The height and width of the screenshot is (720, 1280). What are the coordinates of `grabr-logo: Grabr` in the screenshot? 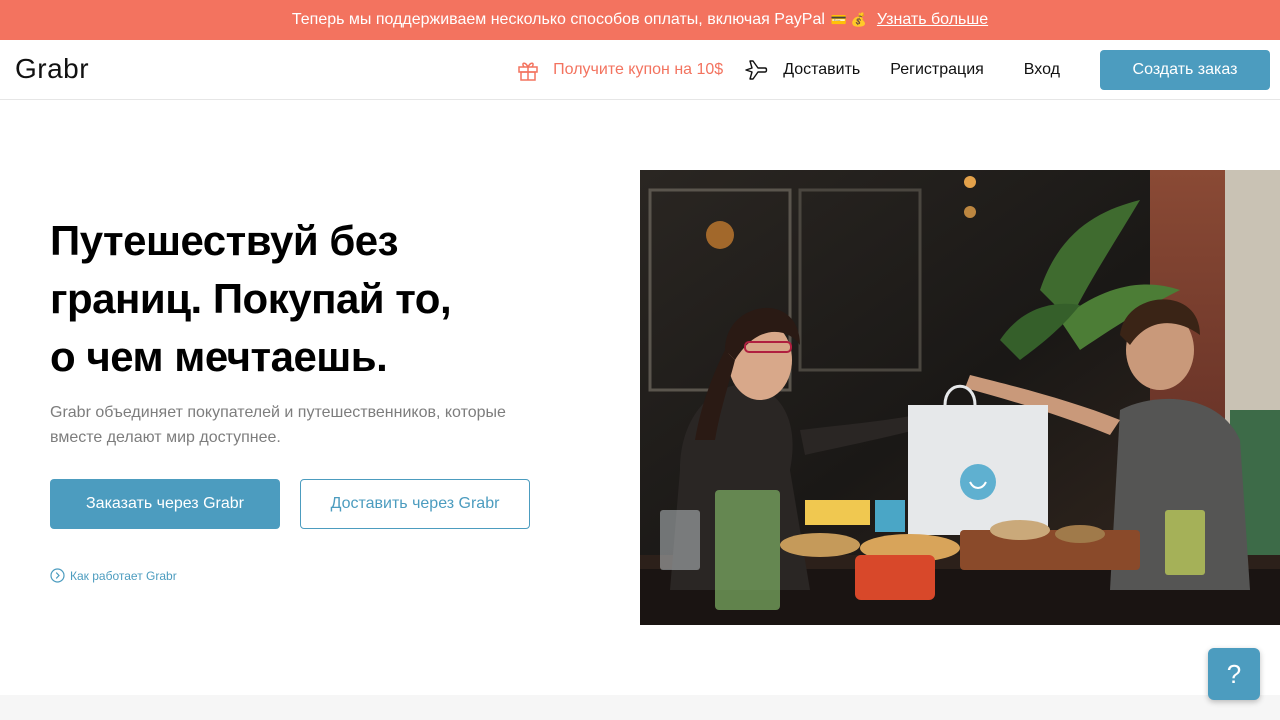 It's located at (52, 69).